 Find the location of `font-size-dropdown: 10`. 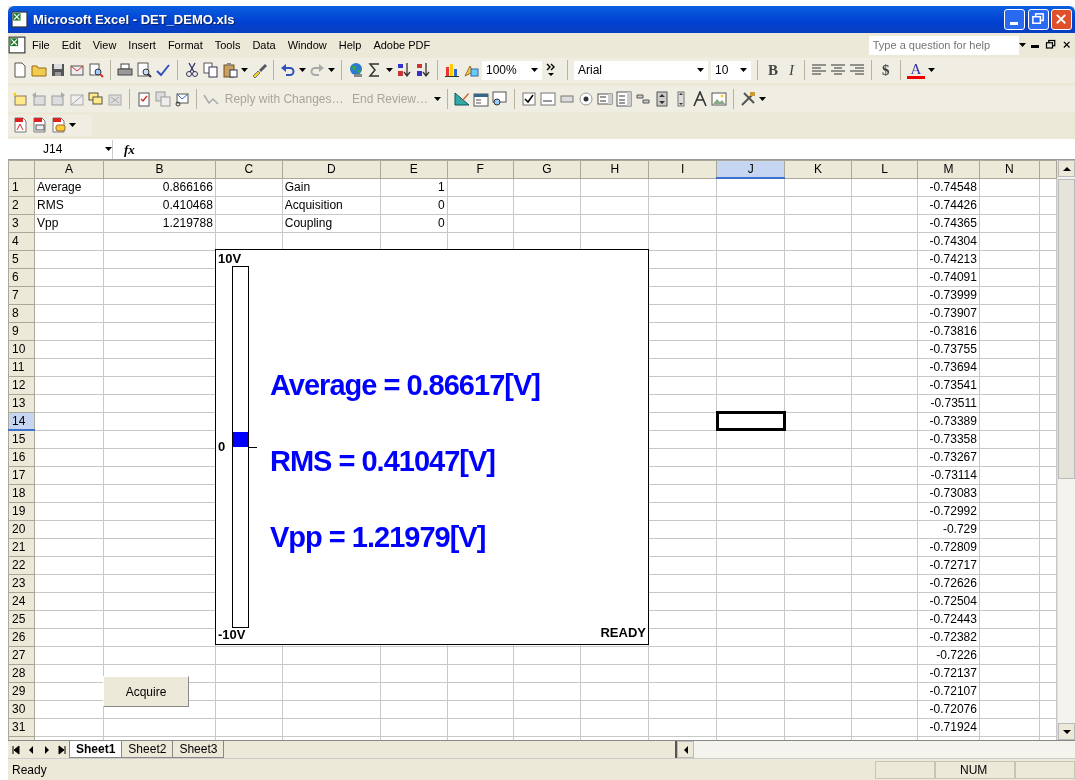

font-size-dropdown: 10 is located at coordinates (731, 70).